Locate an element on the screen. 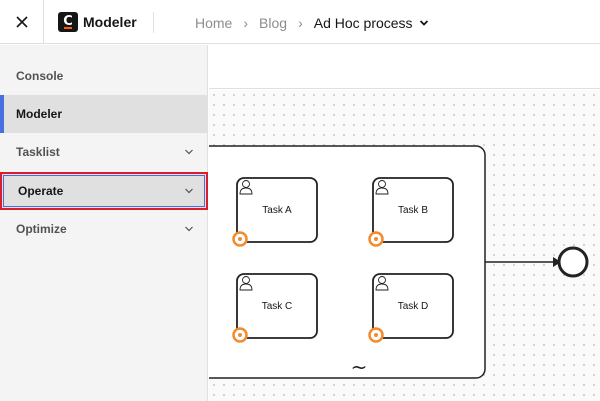  task-label: Task B is located at coordinates (413, 210).